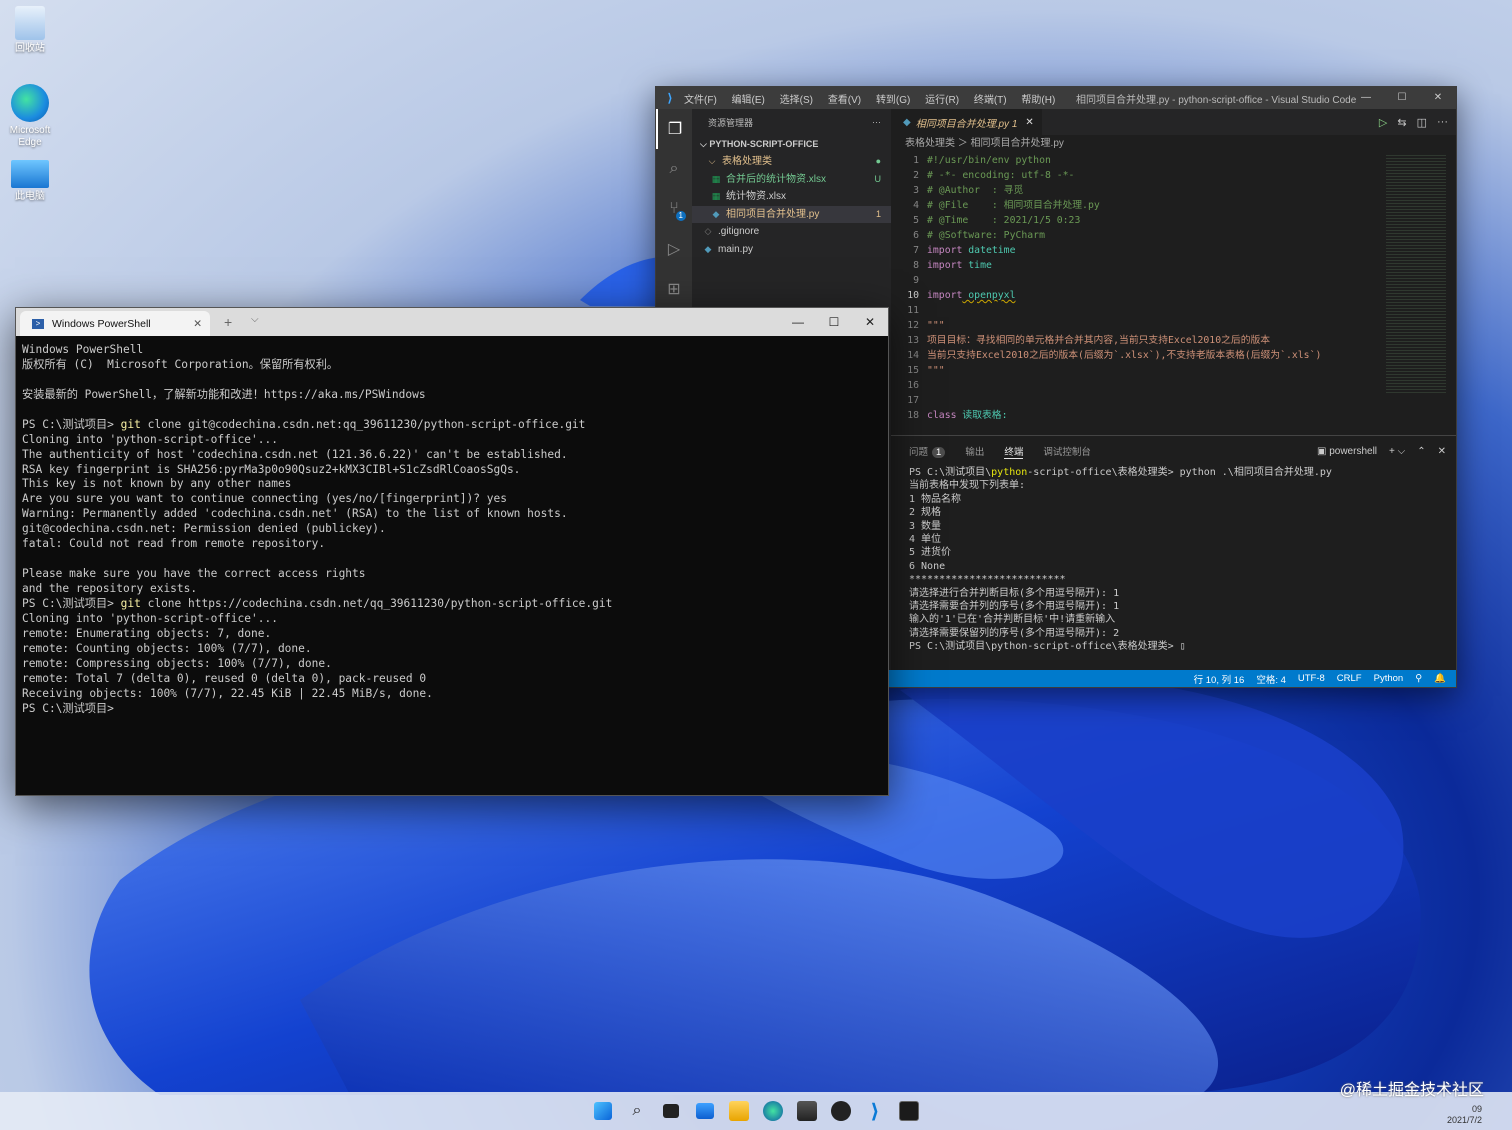 This screenshot has width=1512, height=1130. What do you see at coordinates (1397, 451) in the screenshot?
I see `new-terminal-icon: + ⌵` at bounding box center [1397, 451].